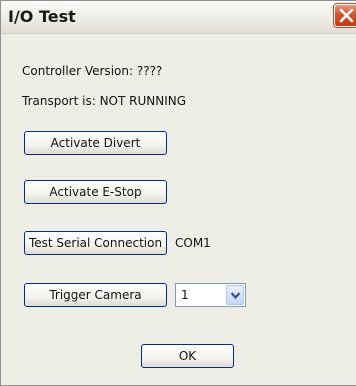 This screenshot has width=356, height=386. I want to click on transport-status-label: Transport is: NOT RUNNING, so click(104, 101).